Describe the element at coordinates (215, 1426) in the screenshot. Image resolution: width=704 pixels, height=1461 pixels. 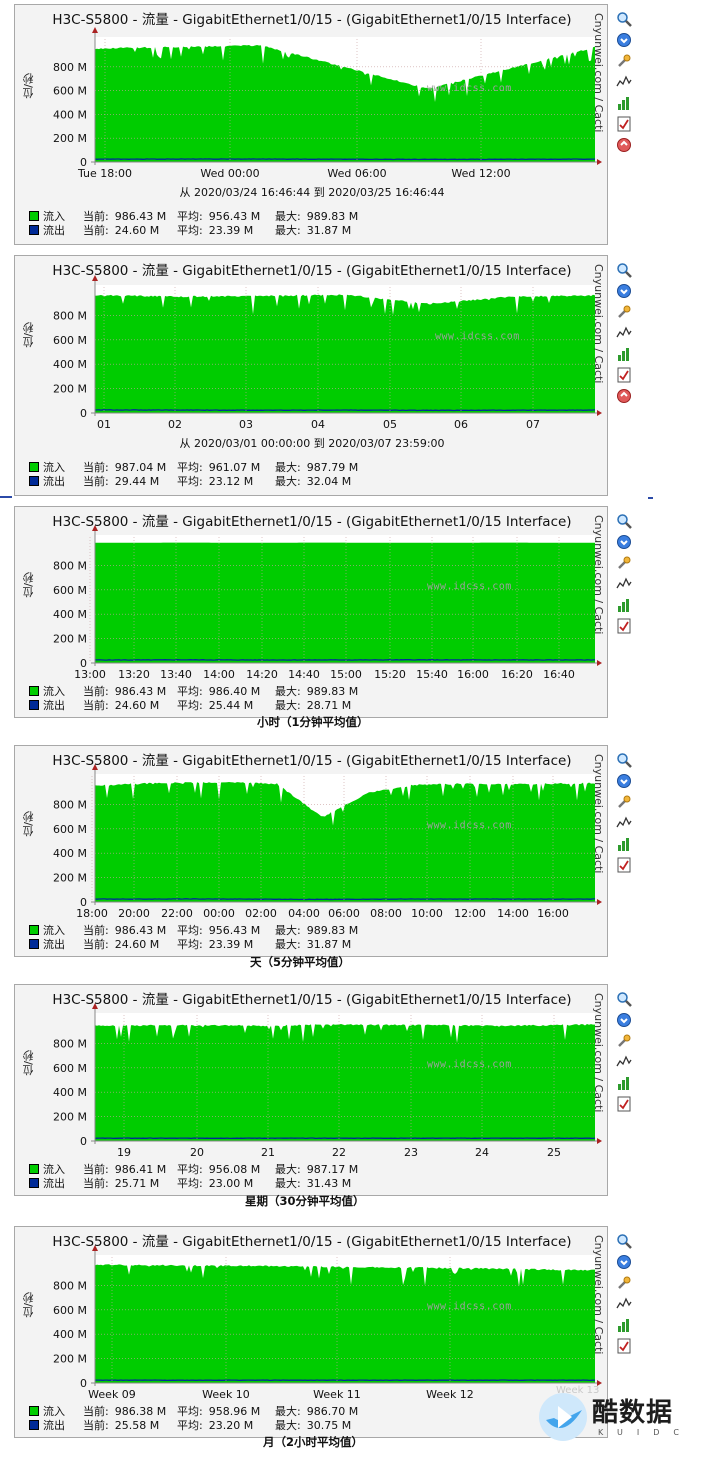
I see `legend-stat-average: 平均: 23.20 M` at that location.